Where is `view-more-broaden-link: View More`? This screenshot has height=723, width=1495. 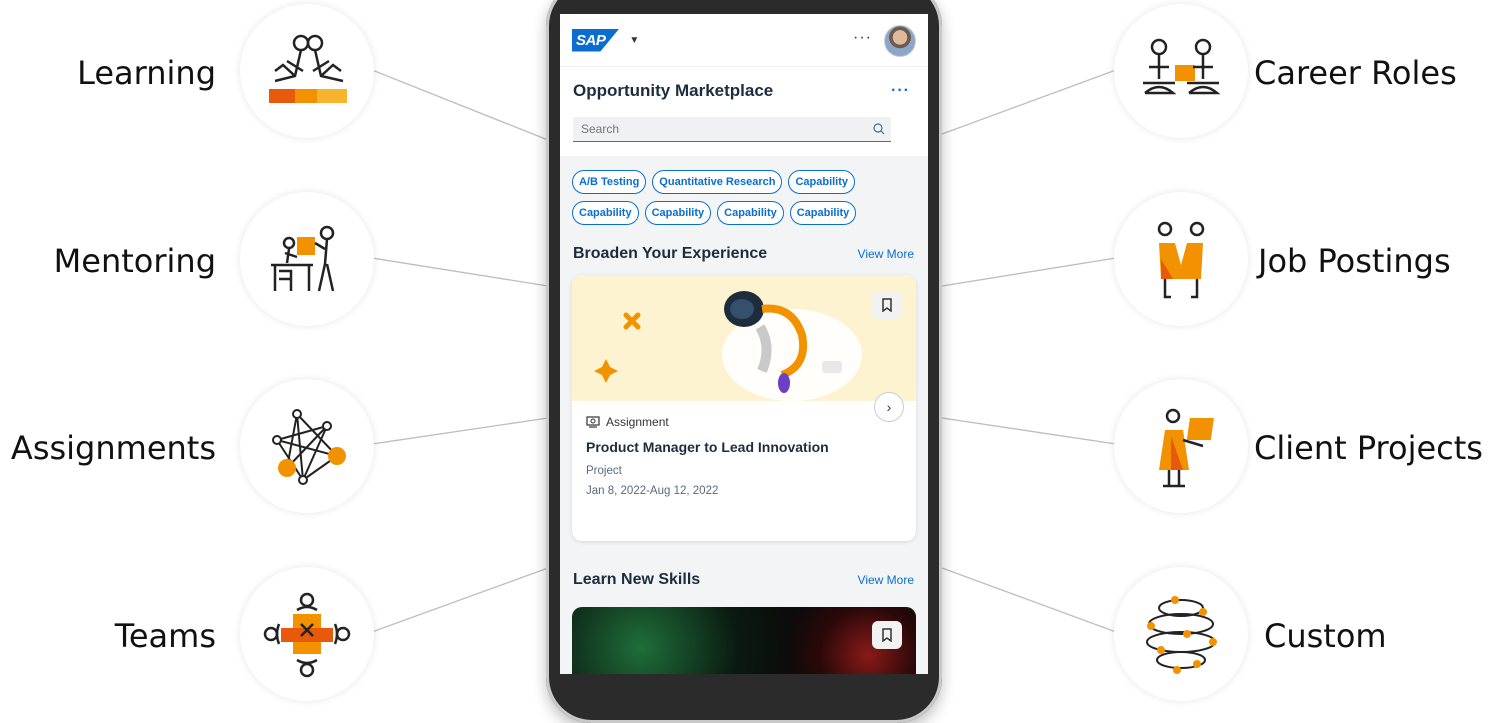 view-more-broaden-link: View More is located at coordinates (886, 254).